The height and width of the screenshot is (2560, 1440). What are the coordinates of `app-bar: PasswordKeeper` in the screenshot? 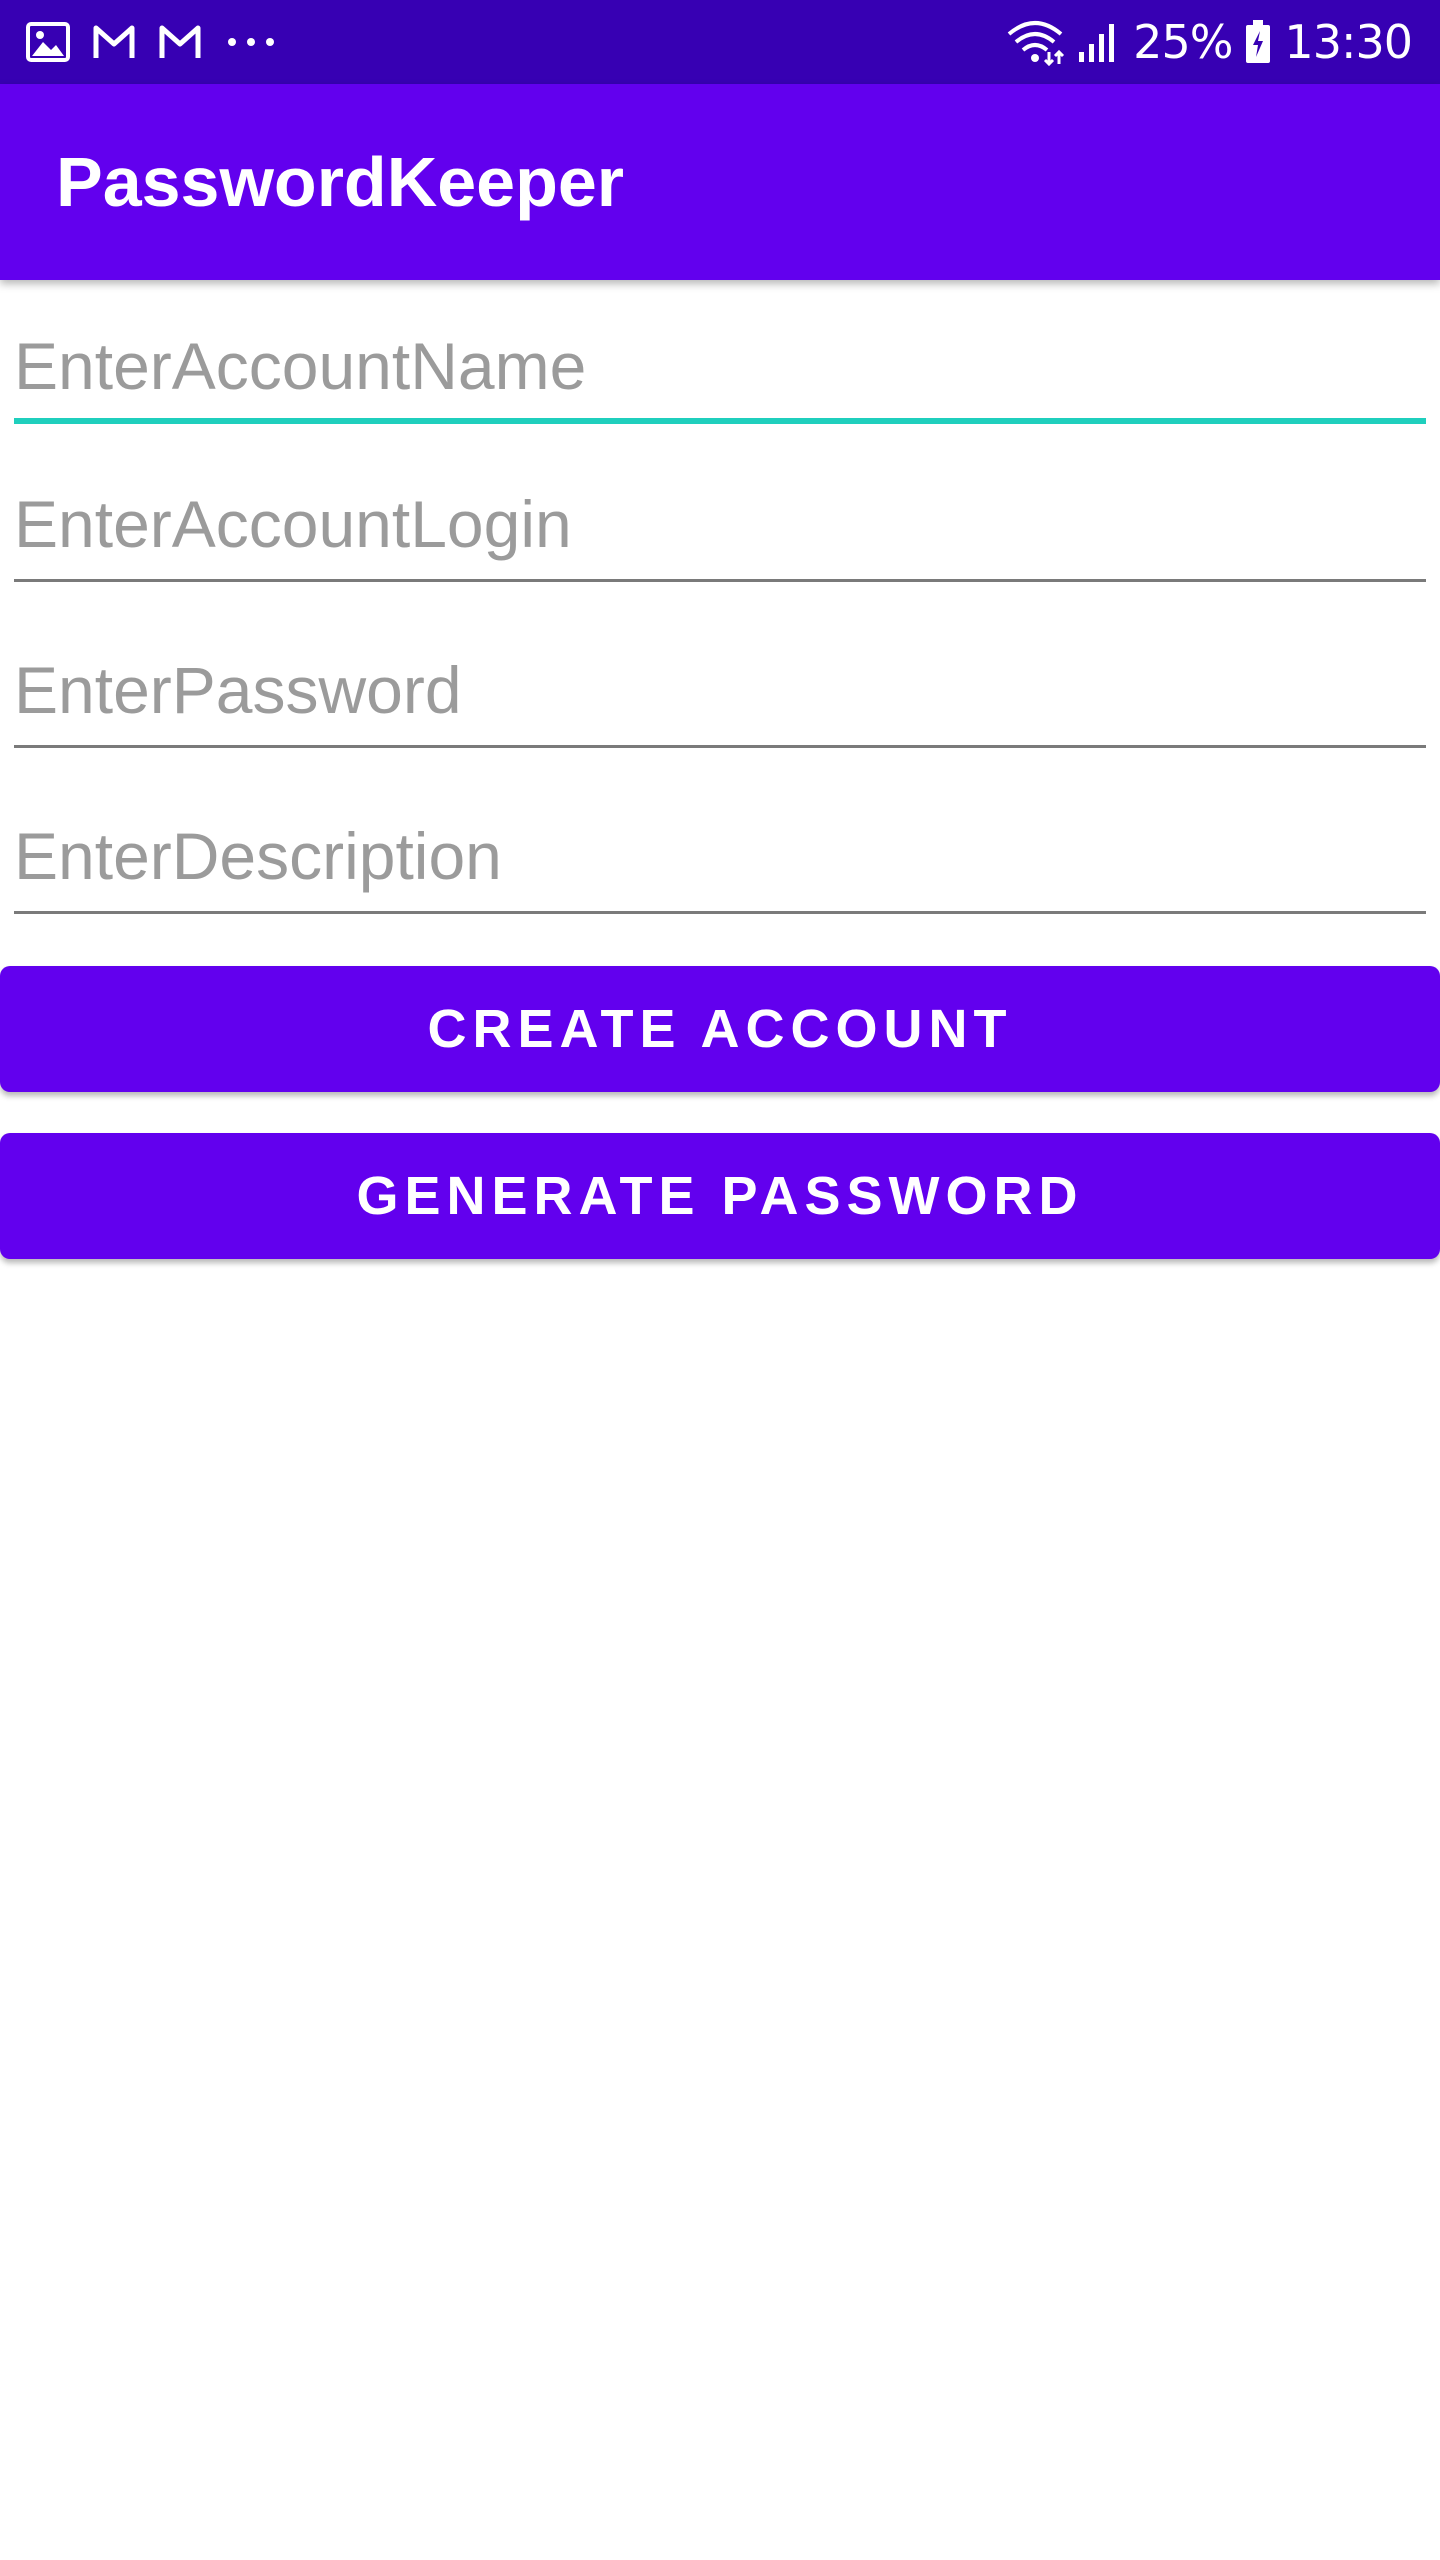 It's located at (720, 182).